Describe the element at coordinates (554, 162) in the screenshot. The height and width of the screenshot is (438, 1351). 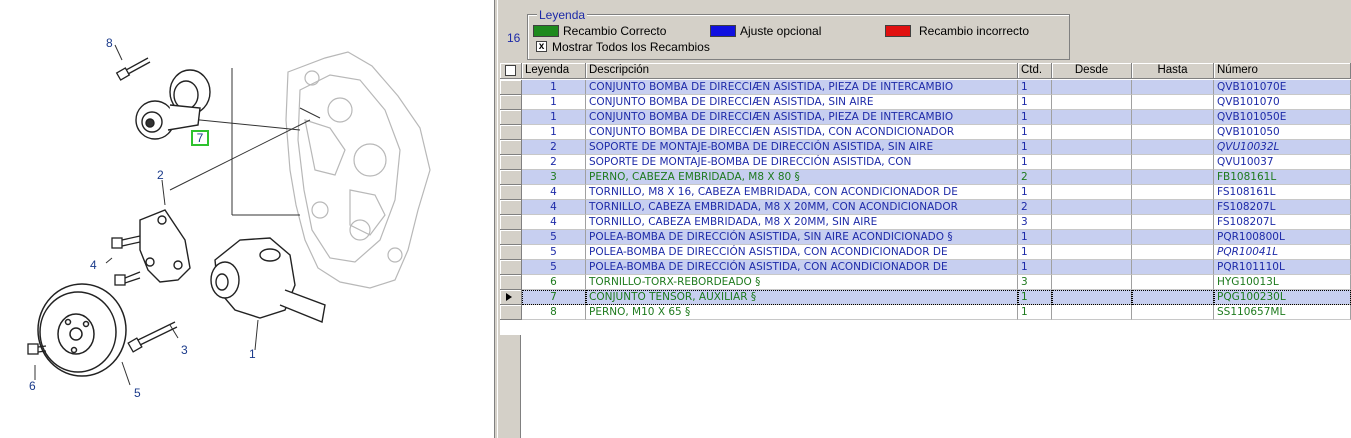
I see `cell-leyenda: 2` at that location.